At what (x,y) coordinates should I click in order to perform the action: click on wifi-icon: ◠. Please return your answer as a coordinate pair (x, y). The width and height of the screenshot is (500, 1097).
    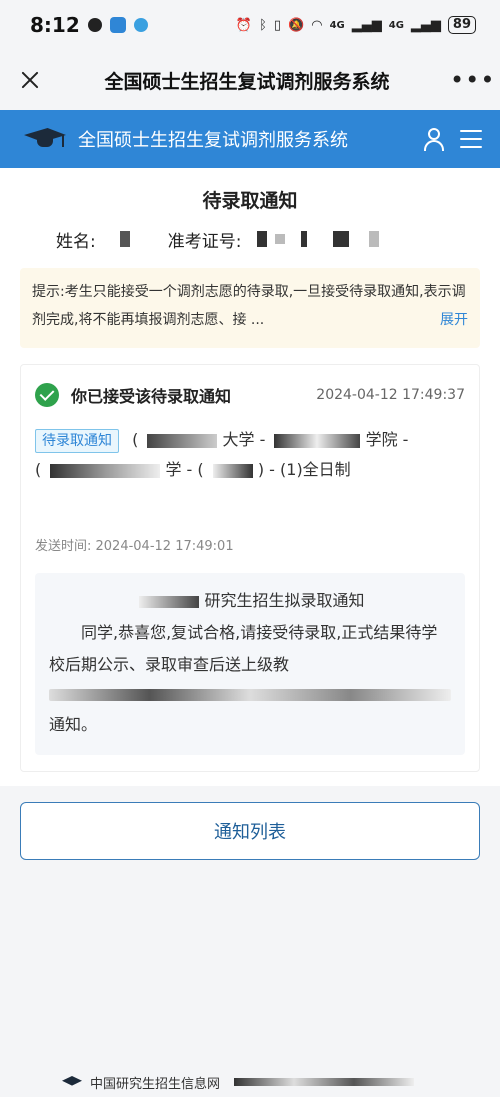
    Looking at the image, I should click on (317, 25).